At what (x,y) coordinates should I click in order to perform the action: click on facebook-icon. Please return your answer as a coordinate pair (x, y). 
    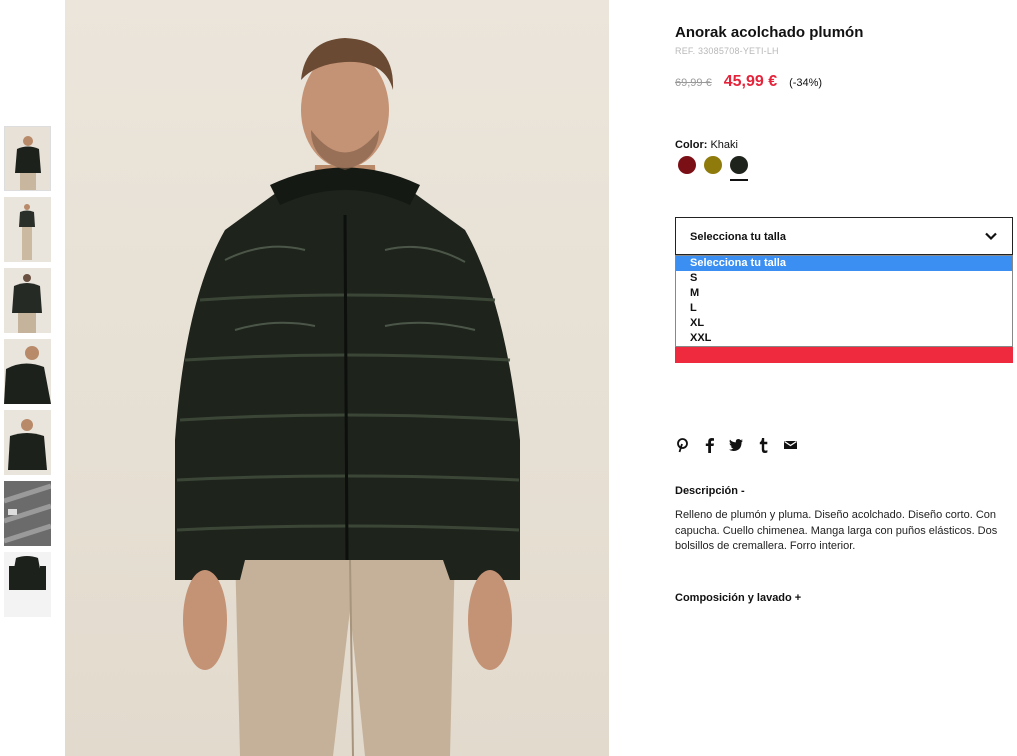
    Looking at the image, I should click on (709, 445).